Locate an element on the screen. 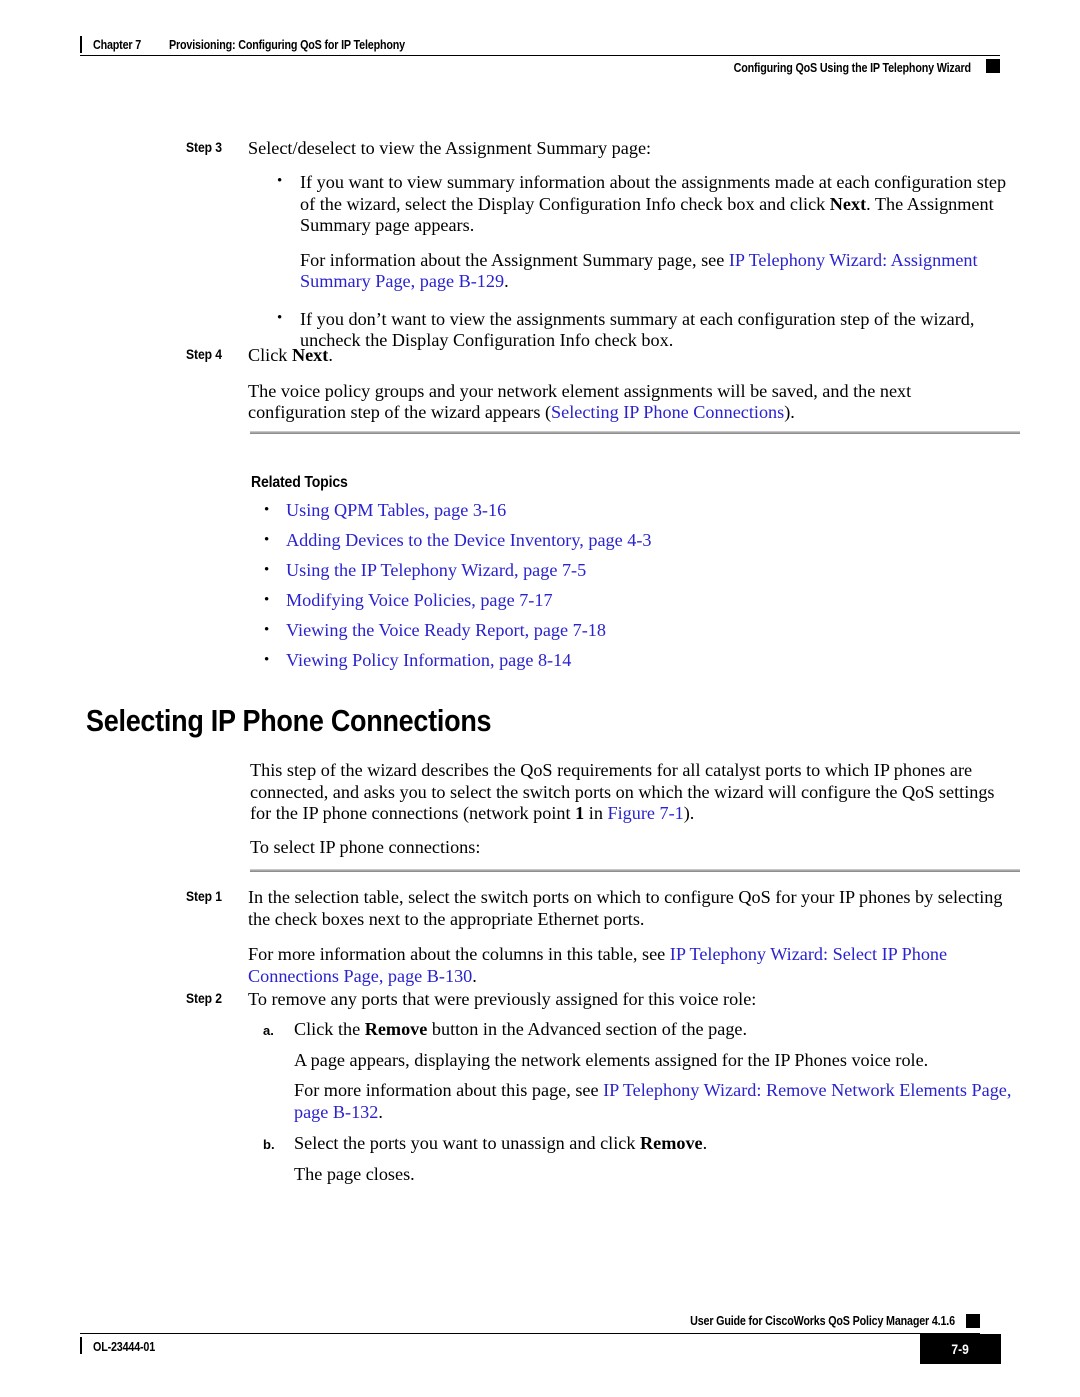 The width and height of the screenshot is (1080, 1397). page-title: Selecting IP Phone Connections is located at coordinates (289, 720).